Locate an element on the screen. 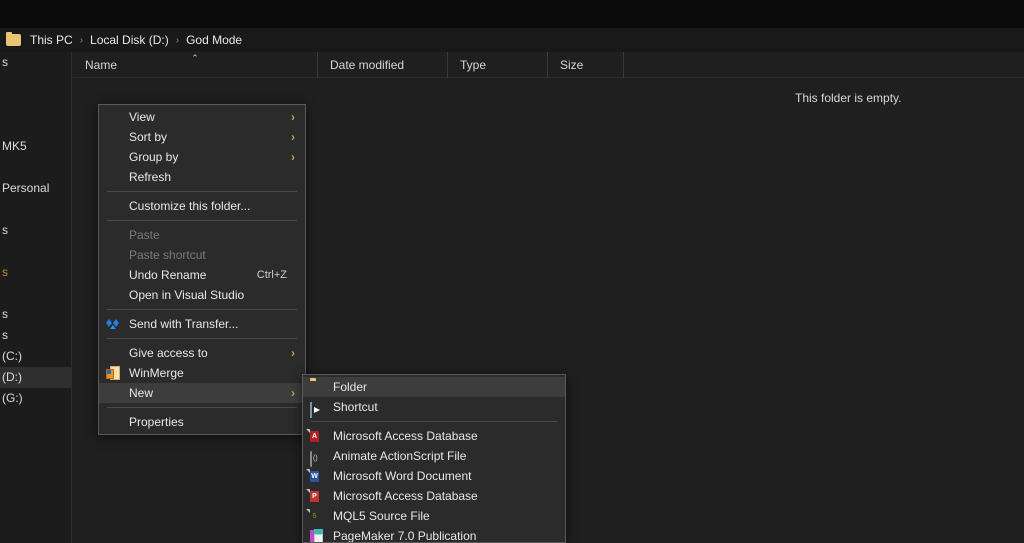  menu-item-sort-by: Sort by › is located at coordinates (202, 137).